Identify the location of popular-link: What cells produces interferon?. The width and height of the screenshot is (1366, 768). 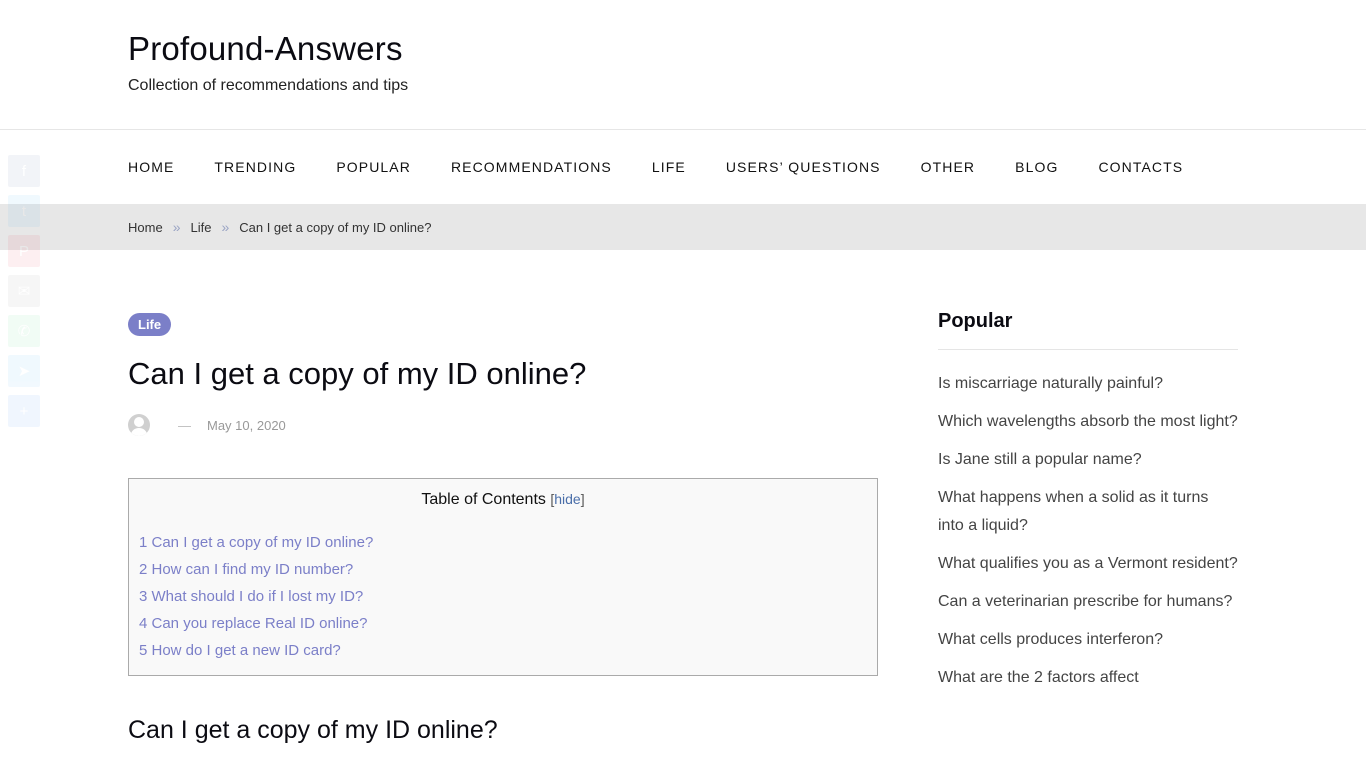
(1050, 639).